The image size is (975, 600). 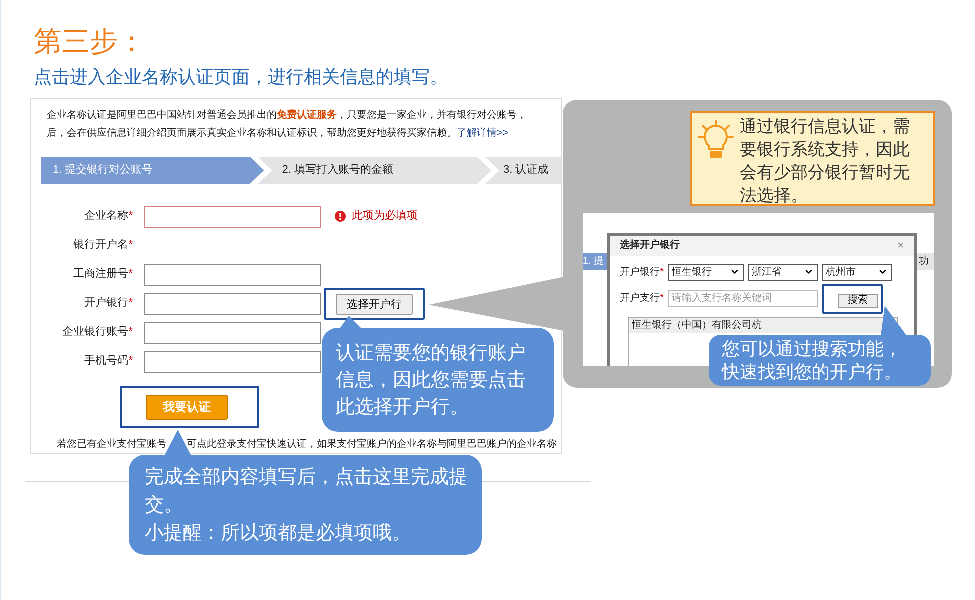 I want to click on error-message: 此项为必填项, so click(x=385, y=216).